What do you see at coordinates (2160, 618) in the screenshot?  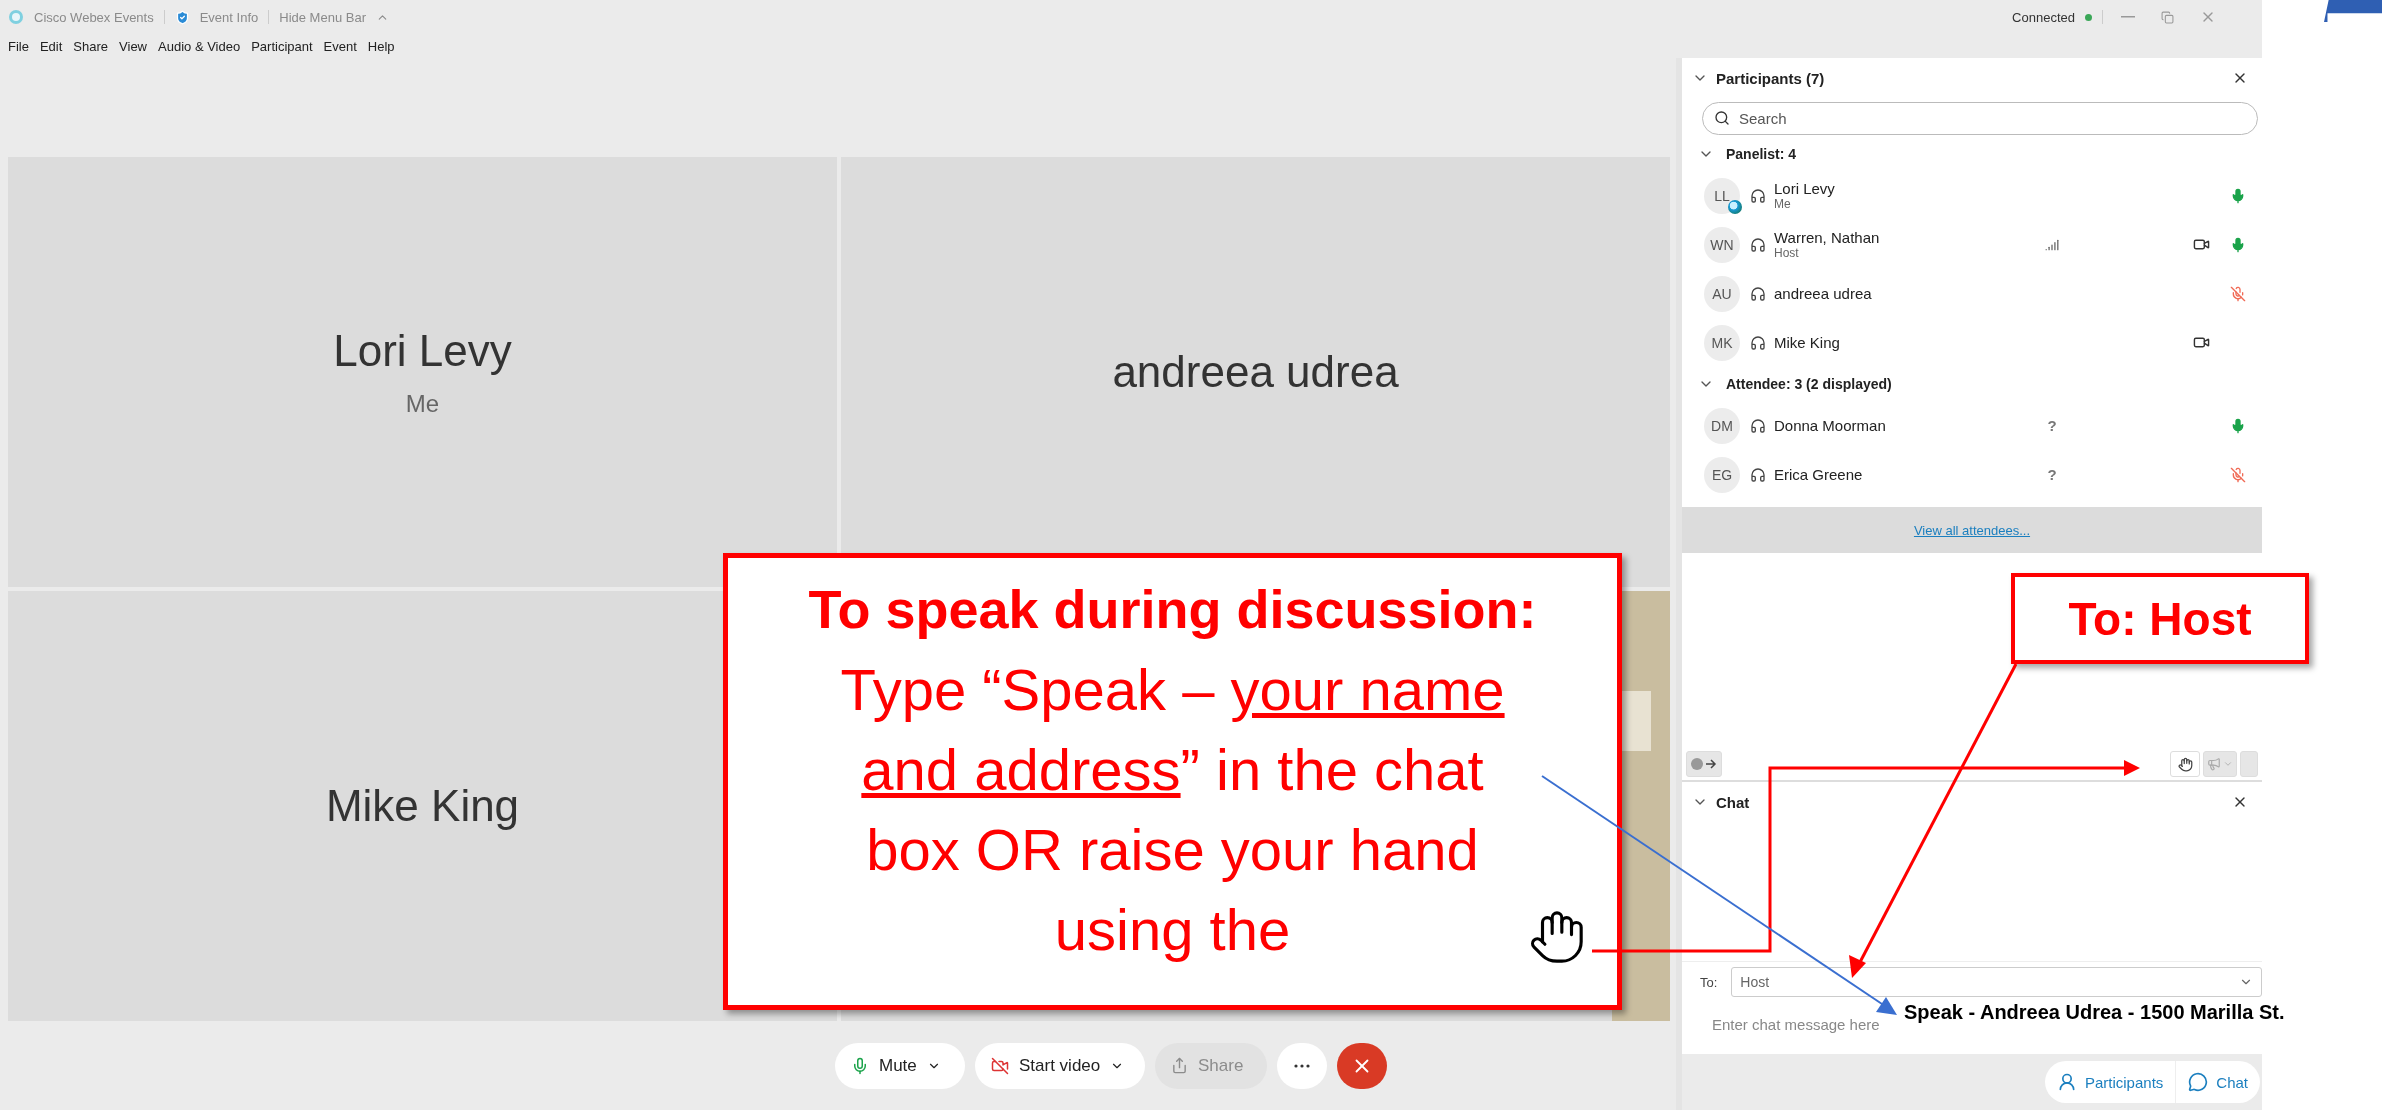 I see `callout-heading: To: Host` at bounding box center [2160, 618].